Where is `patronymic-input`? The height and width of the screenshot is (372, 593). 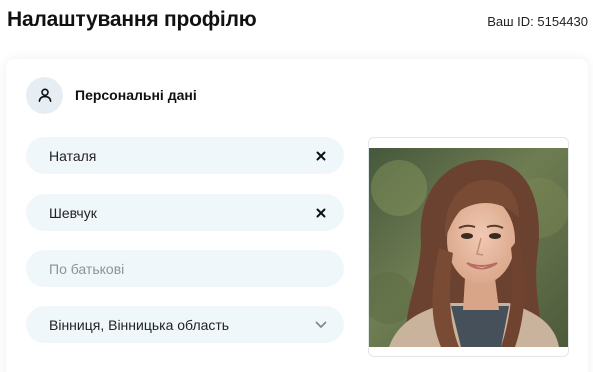 patronymic-input is located at coordinates (189, 268).